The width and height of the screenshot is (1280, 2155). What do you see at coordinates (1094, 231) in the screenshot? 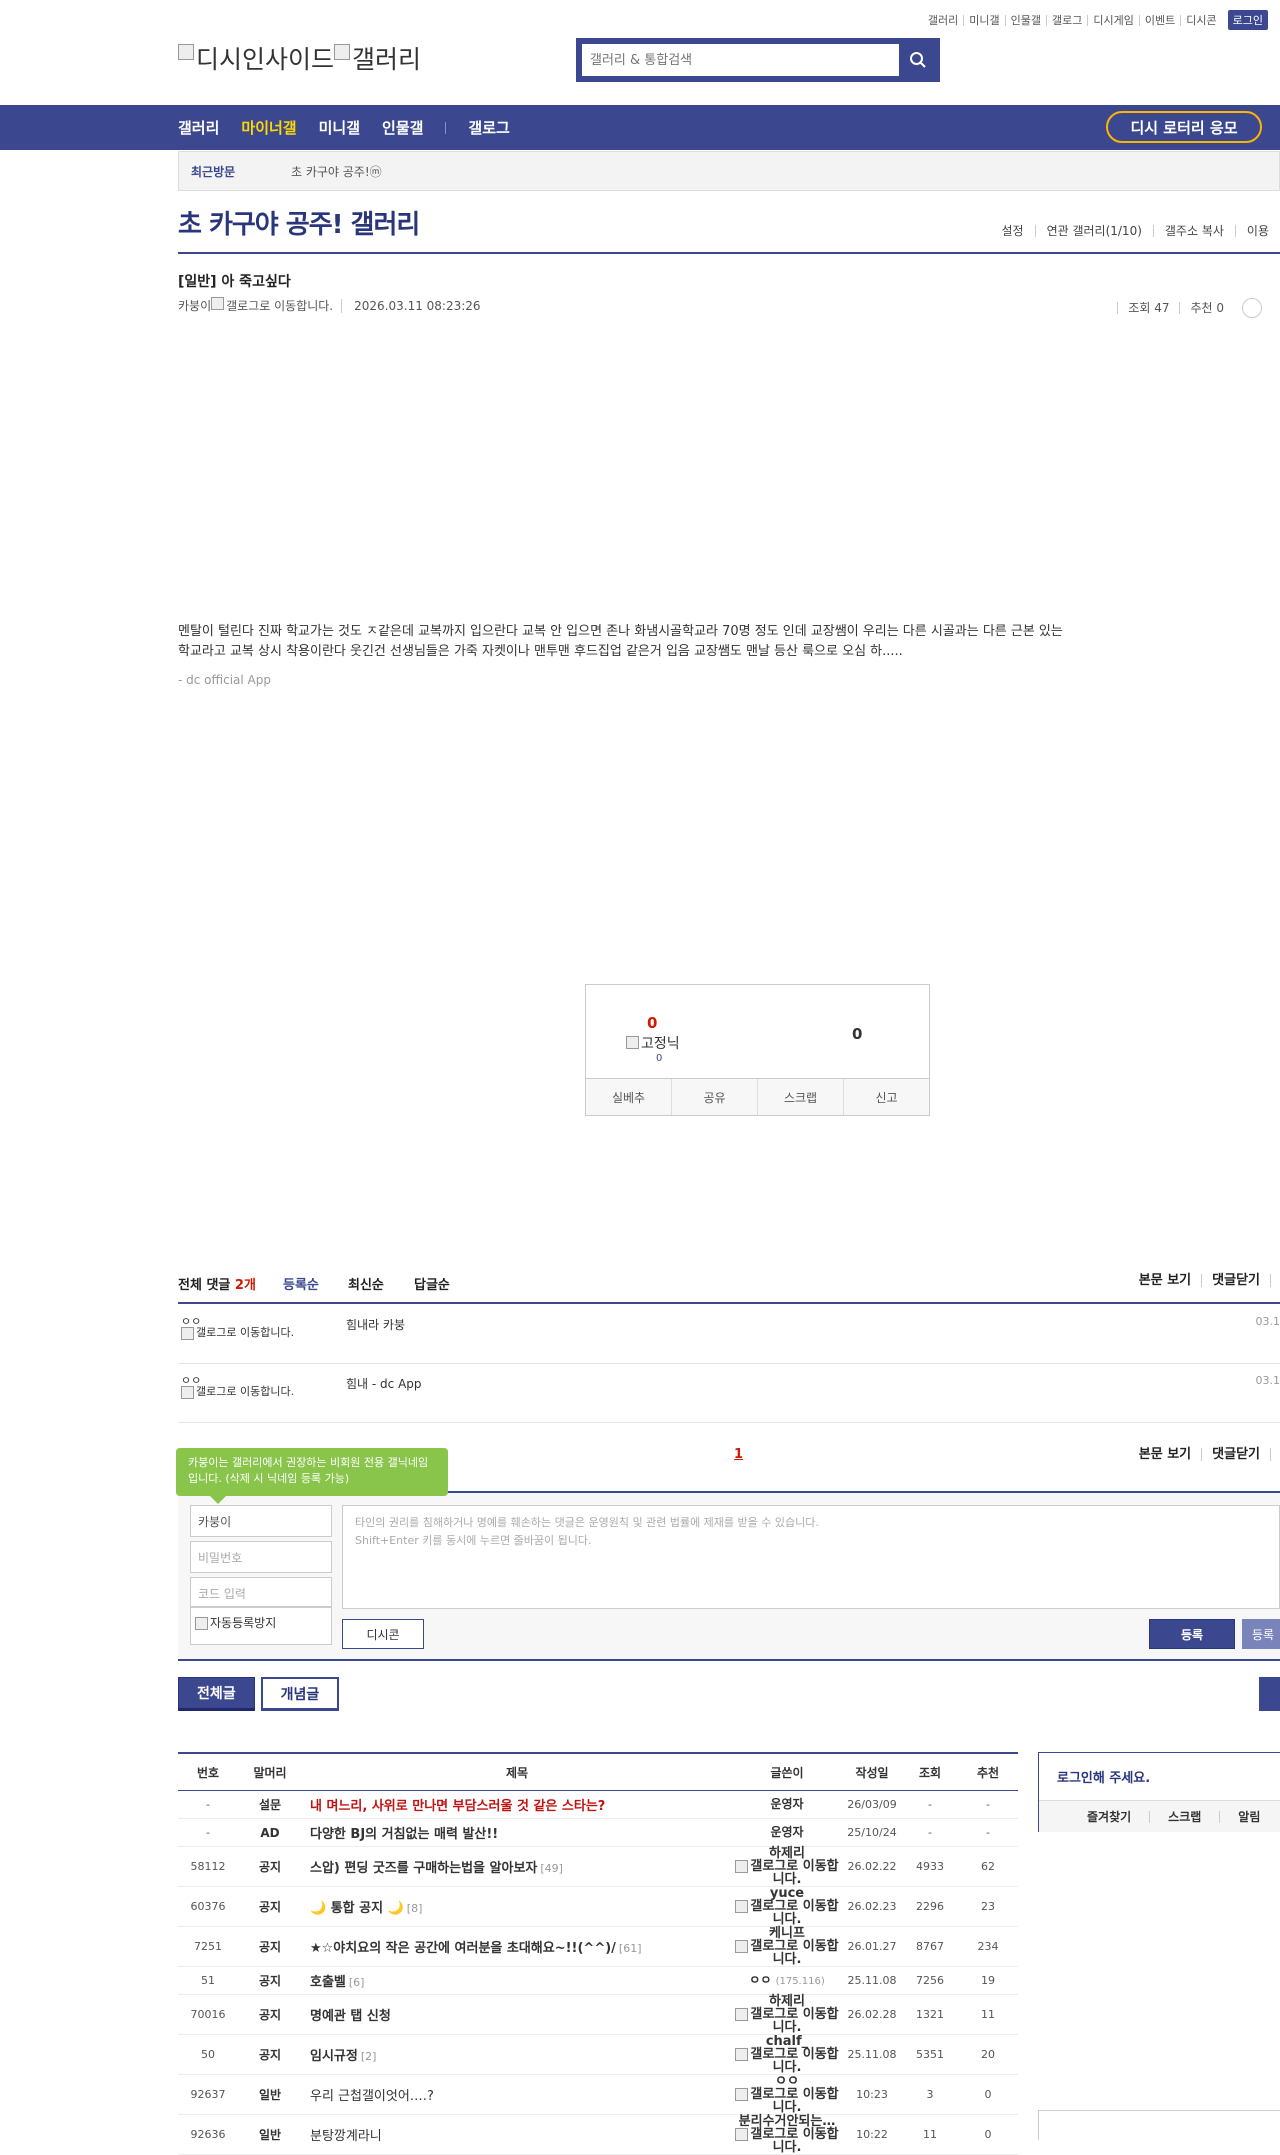
I see `related-galleries: 연관 갤러리(1/10)` at bounding box center [1094, 231].